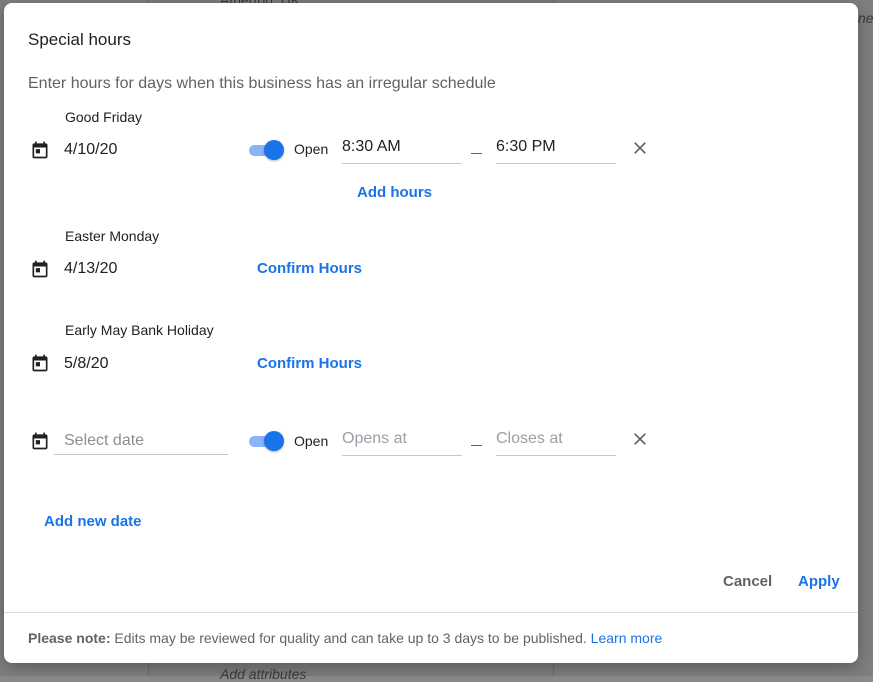 Image resolution: width=873 pixels, height=682 pixels. I want to click on open-toggle-new, so click(266, 441).